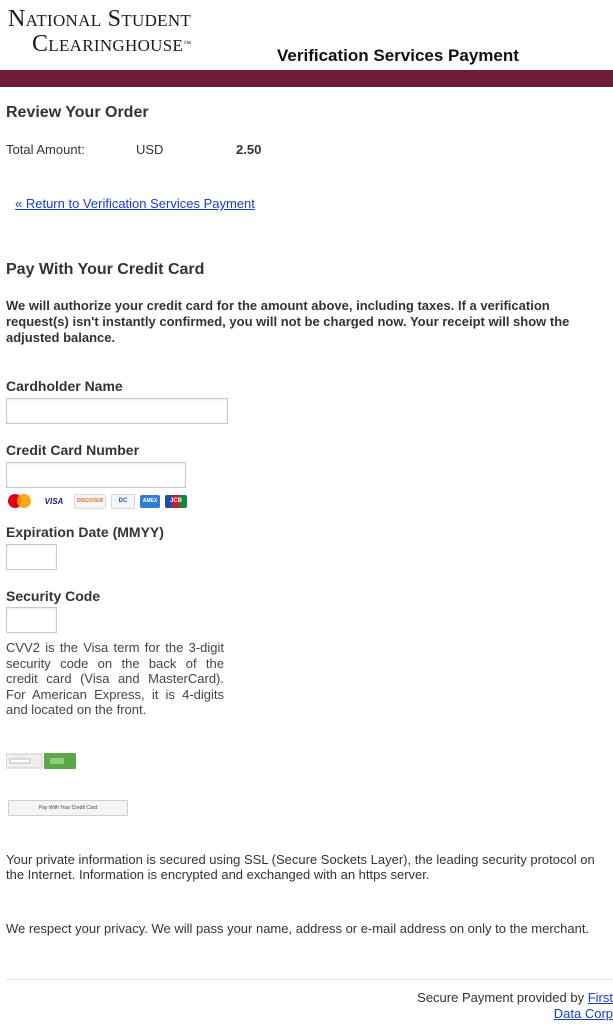  Describe the element at coordinates (68, 808) in the screenshot. I see `pay-with-credit-card-button: Pay With Your Credit Card` at that location.